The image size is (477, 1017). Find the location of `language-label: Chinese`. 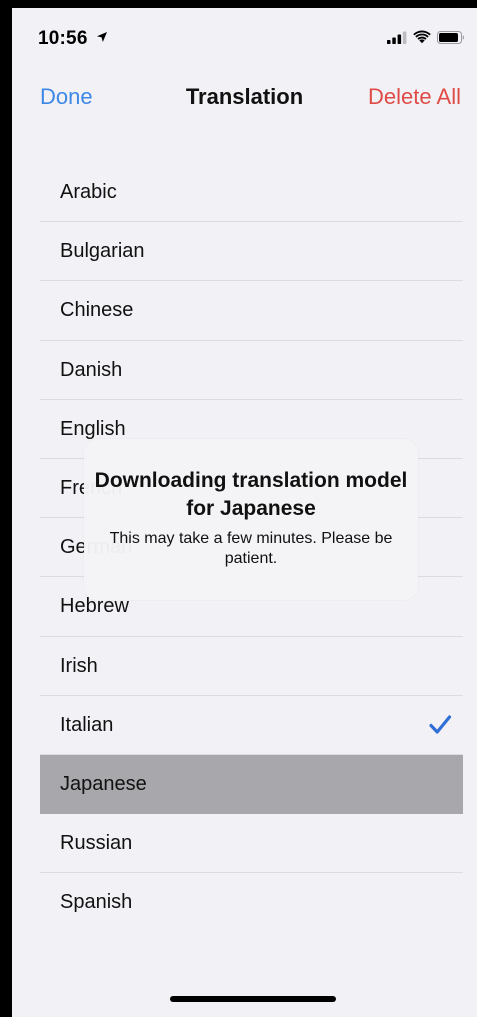

language-label: Chinese is located at coordinates (97, 310).